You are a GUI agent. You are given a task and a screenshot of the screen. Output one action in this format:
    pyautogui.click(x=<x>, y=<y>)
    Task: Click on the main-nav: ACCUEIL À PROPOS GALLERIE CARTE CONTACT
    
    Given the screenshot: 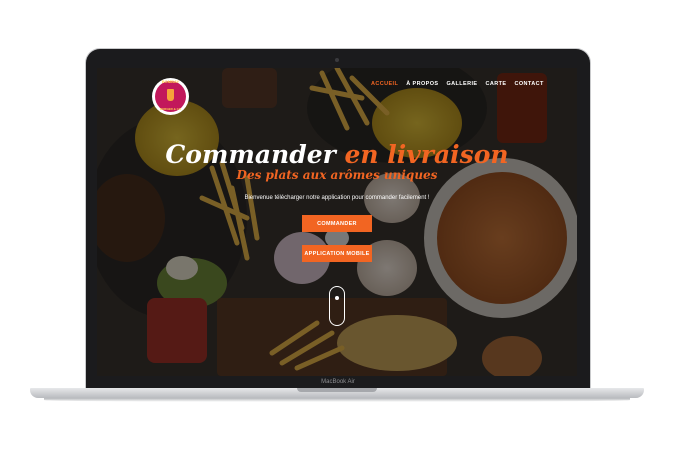 What is the action you would take?
    pyautogui.click(x=457, y=86)
    